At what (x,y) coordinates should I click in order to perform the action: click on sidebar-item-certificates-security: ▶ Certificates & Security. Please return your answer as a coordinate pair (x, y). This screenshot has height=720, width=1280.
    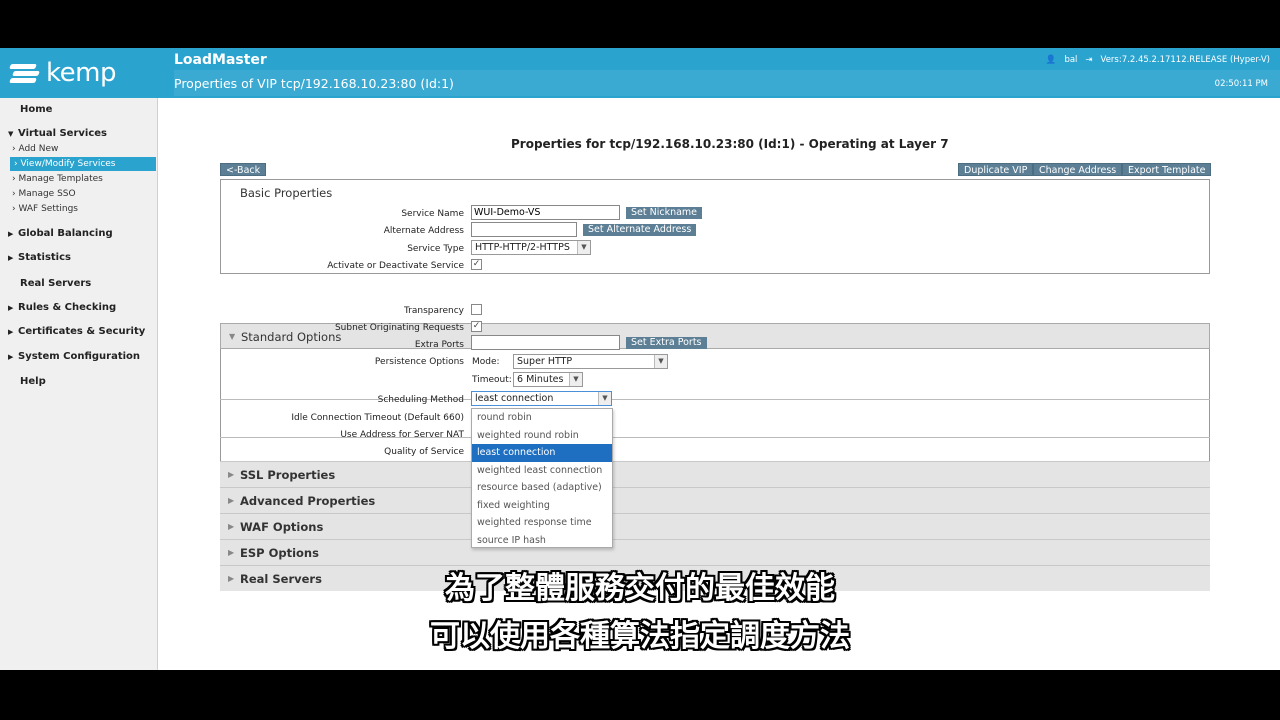
    Looking at the image, I should click on (79, 331).